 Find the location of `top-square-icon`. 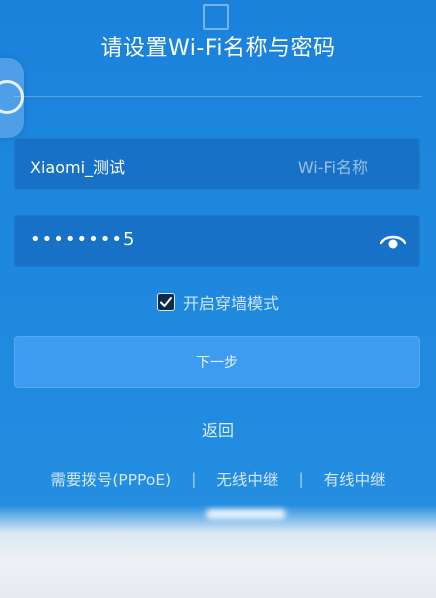

top-square-icon is located at coordinates (216, 17).